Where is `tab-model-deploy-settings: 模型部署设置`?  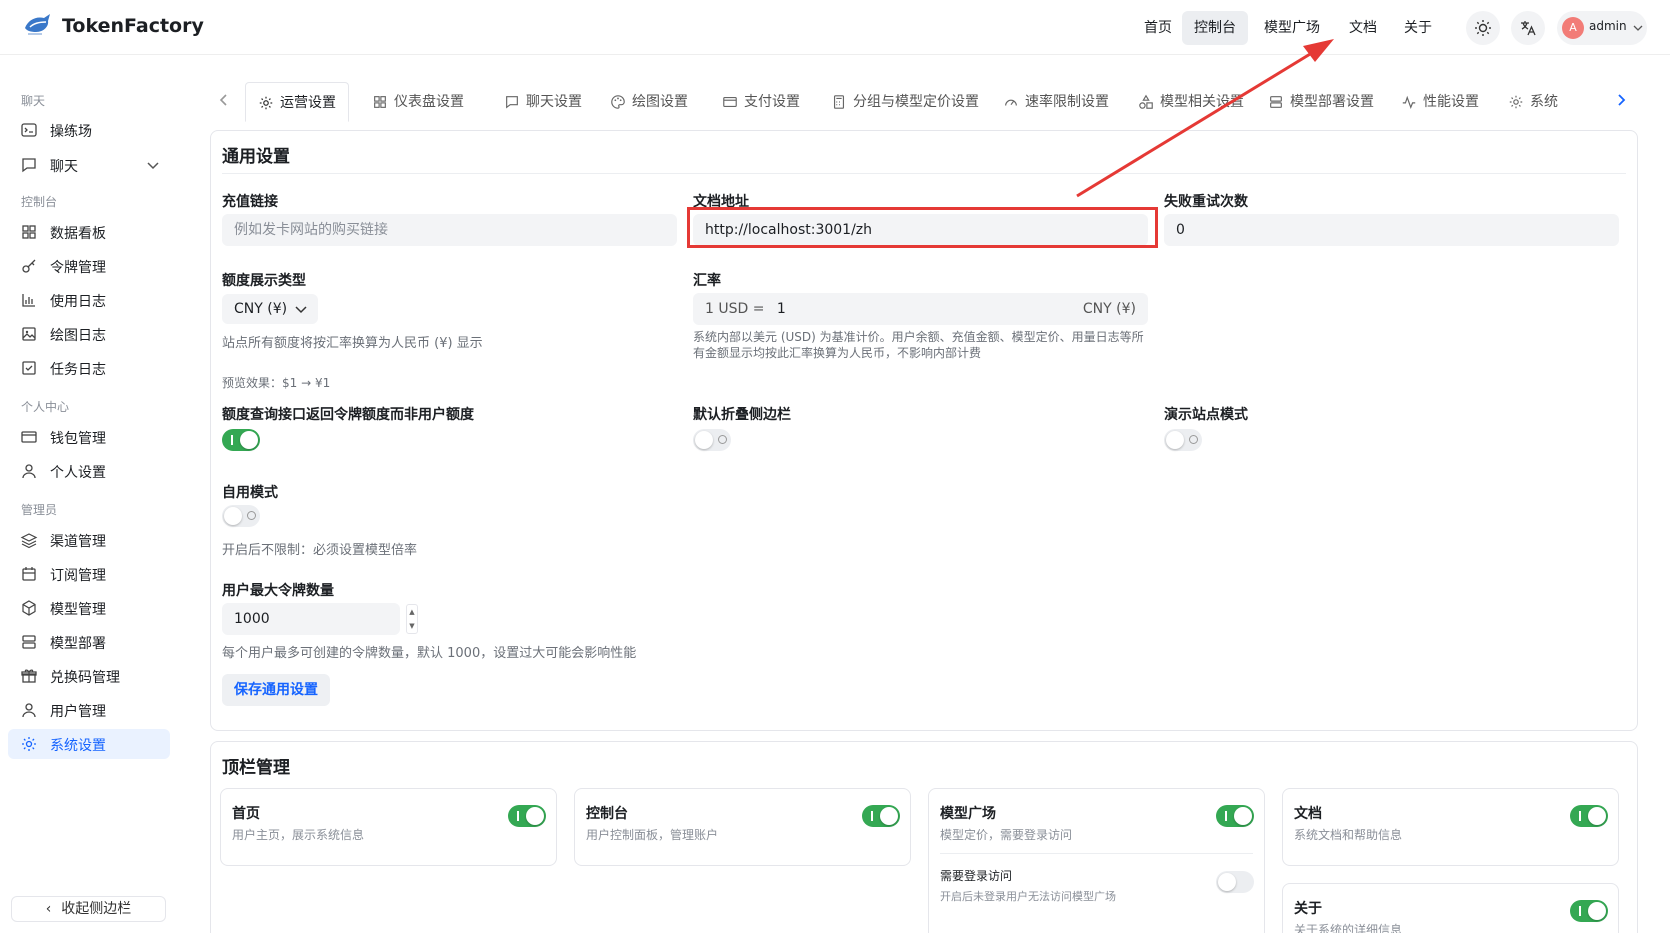 tab-model-deploy-settings: 模型部署设置 is located at coordinates (1315, 102).